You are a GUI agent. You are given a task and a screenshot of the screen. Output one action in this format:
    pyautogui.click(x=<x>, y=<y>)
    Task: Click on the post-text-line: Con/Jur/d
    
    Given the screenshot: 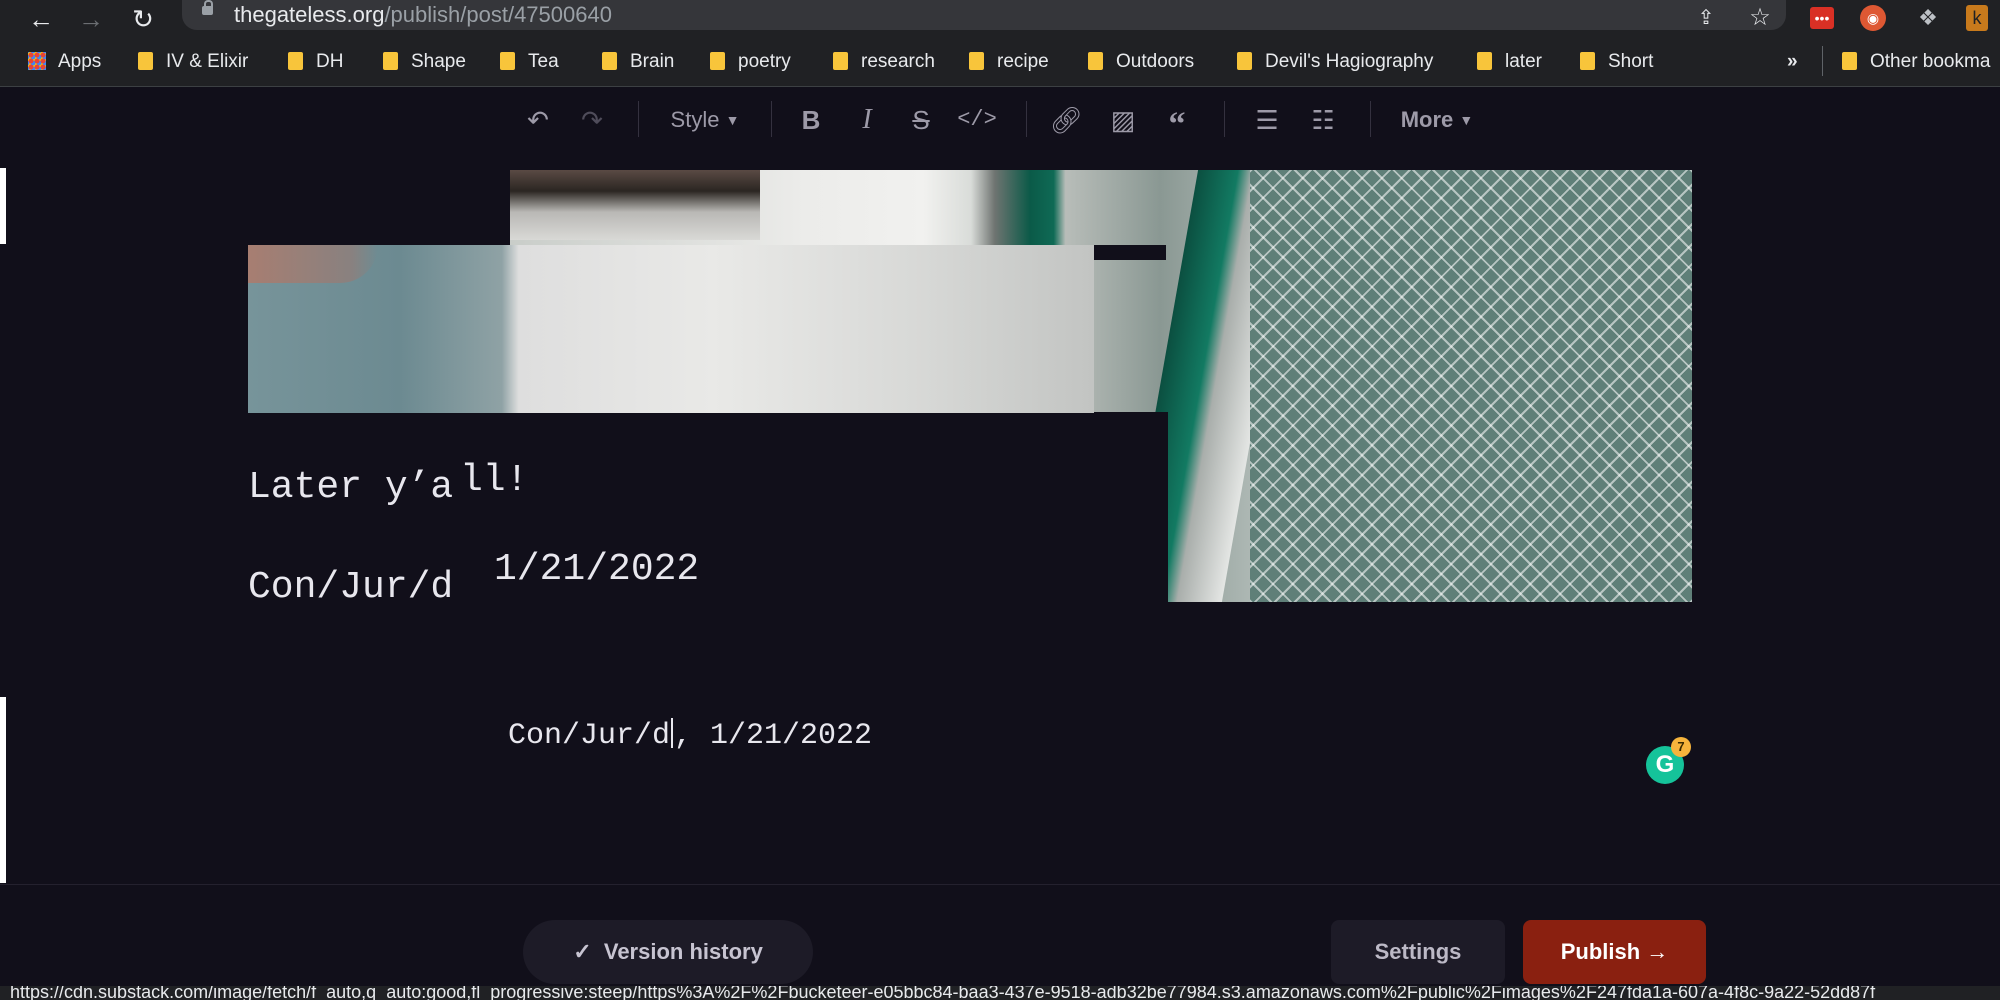 What is the action you would take?
    pyautogui.click(x=350, y=587)
    